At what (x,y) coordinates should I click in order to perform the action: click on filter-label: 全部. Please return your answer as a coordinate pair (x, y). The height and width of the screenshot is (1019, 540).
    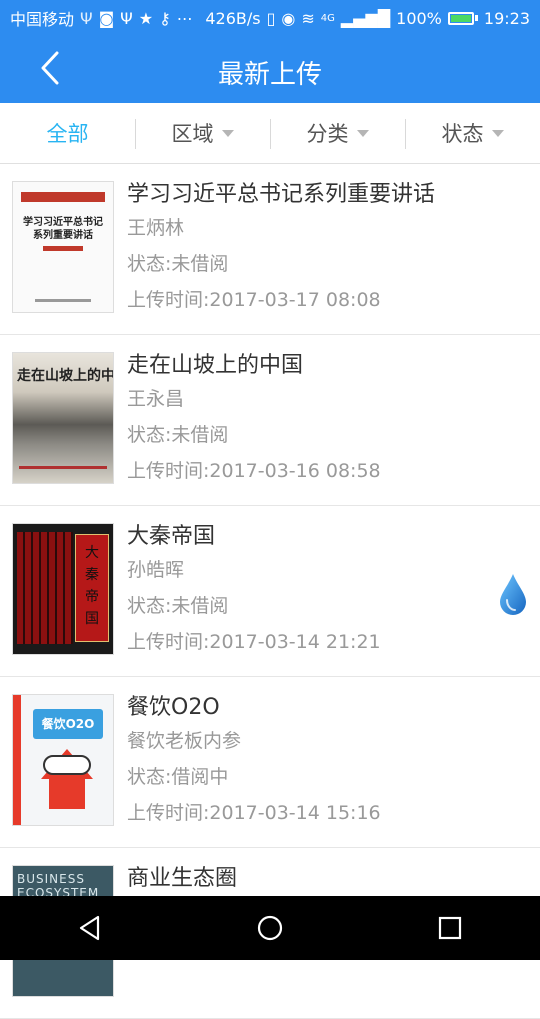
    Looking at the image, I should click on (67, 134).